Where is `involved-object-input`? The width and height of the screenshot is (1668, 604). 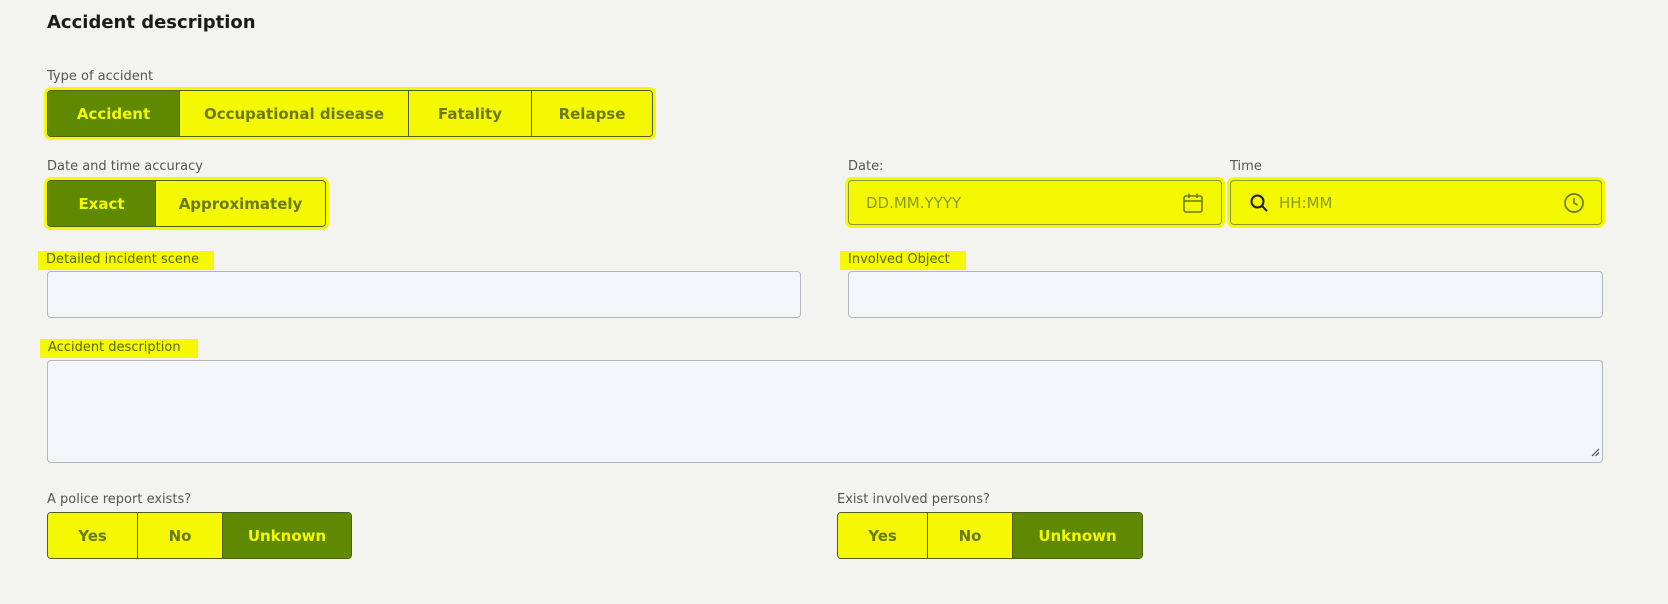 involved-object-input is located at coordinates (1225, 294).